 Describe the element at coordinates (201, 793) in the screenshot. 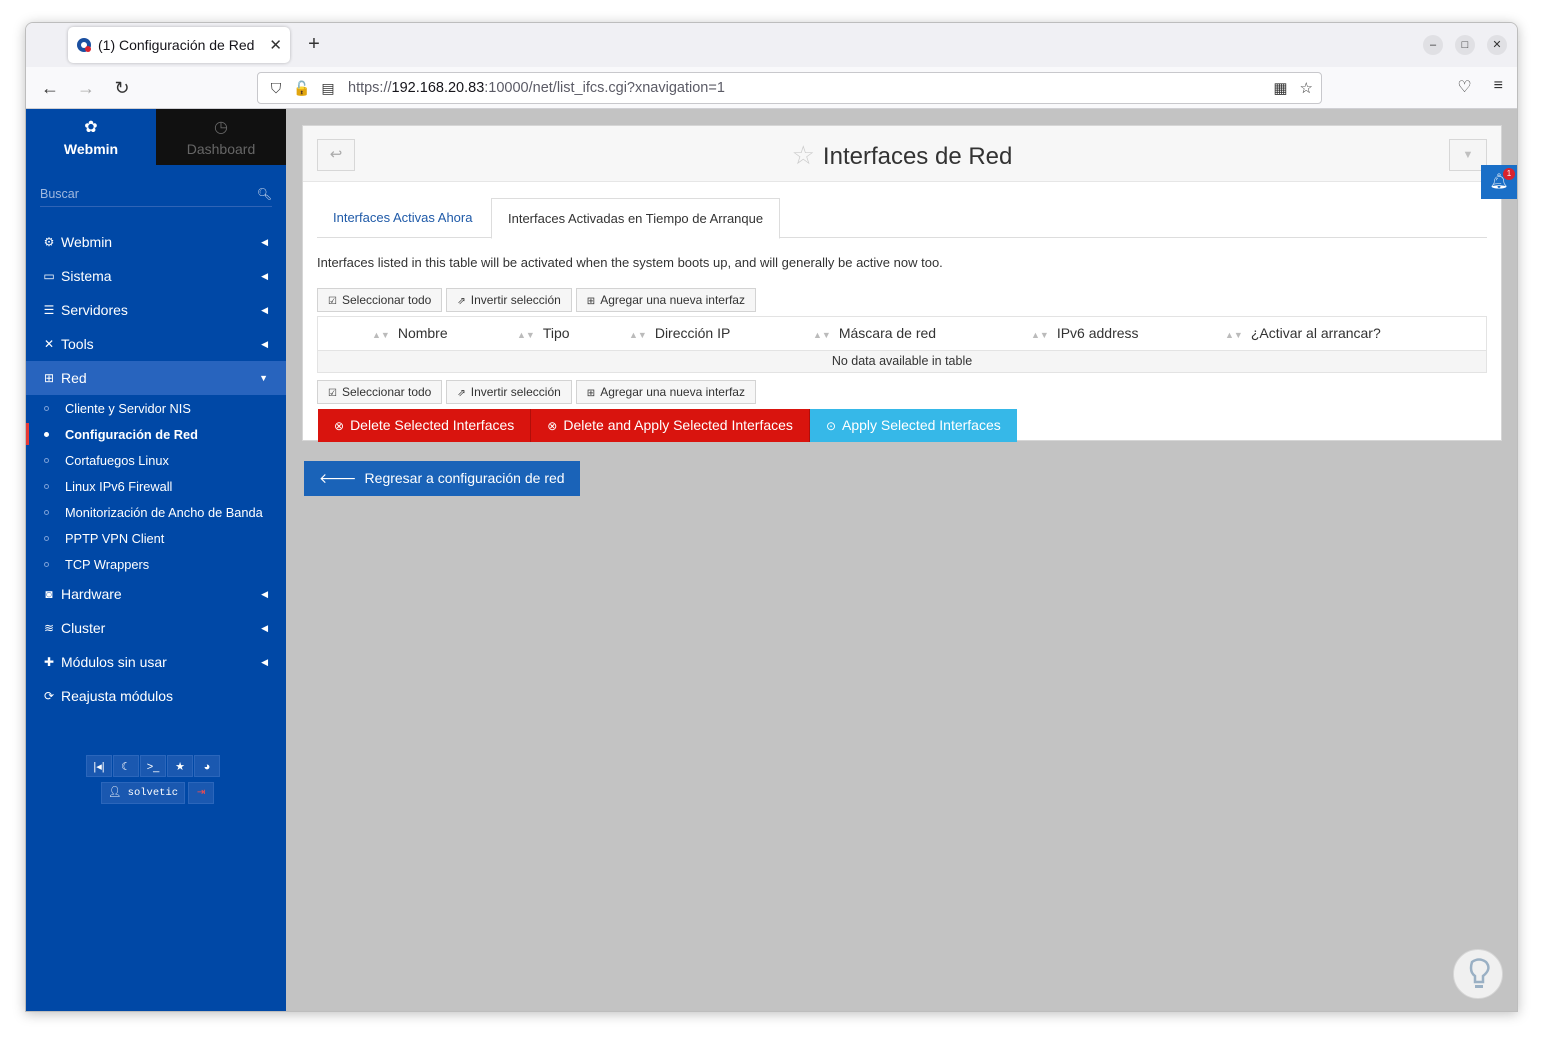

I see `logout-icon: ⇥` at that location.